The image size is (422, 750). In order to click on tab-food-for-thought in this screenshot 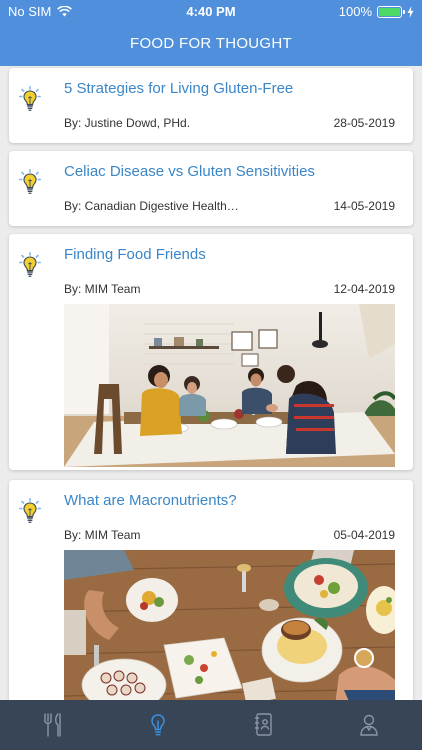, I will do `click(159, 725)`.